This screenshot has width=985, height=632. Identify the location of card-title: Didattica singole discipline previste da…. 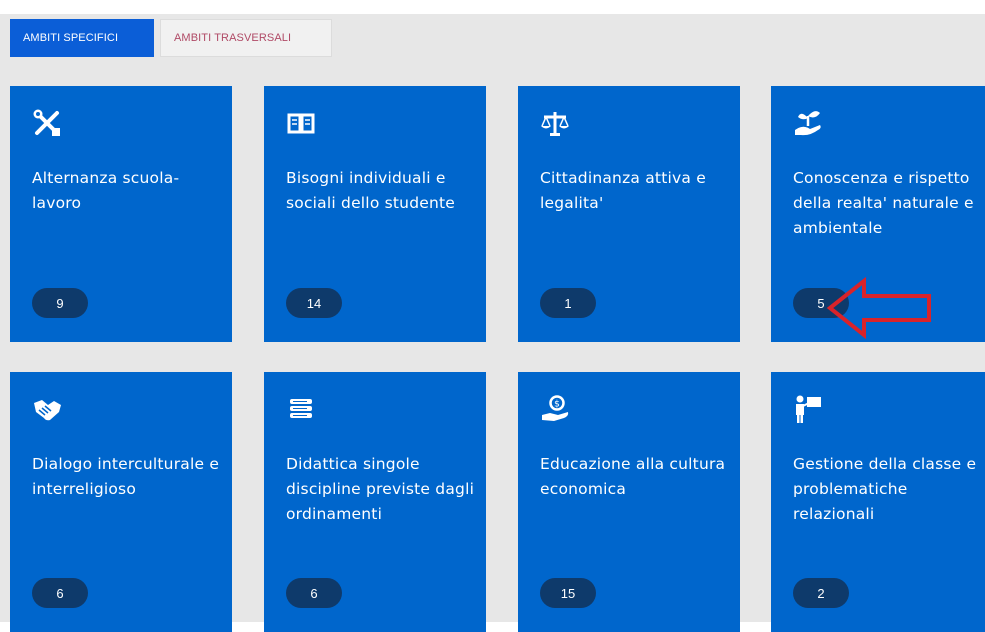
(380, 489).